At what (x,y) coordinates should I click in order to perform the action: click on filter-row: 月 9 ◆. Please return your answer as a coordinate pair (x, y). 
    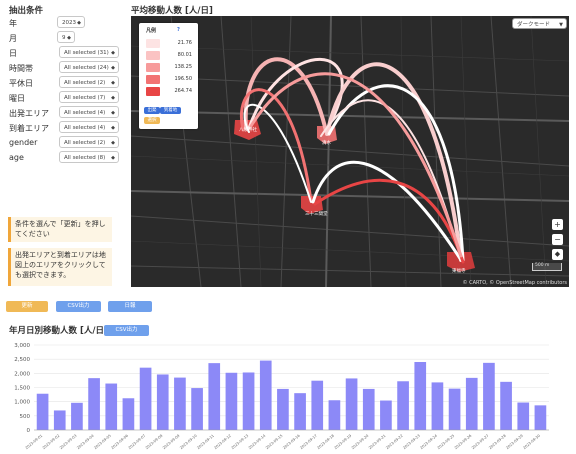
    Looking at the image, I should click on (64, 38).